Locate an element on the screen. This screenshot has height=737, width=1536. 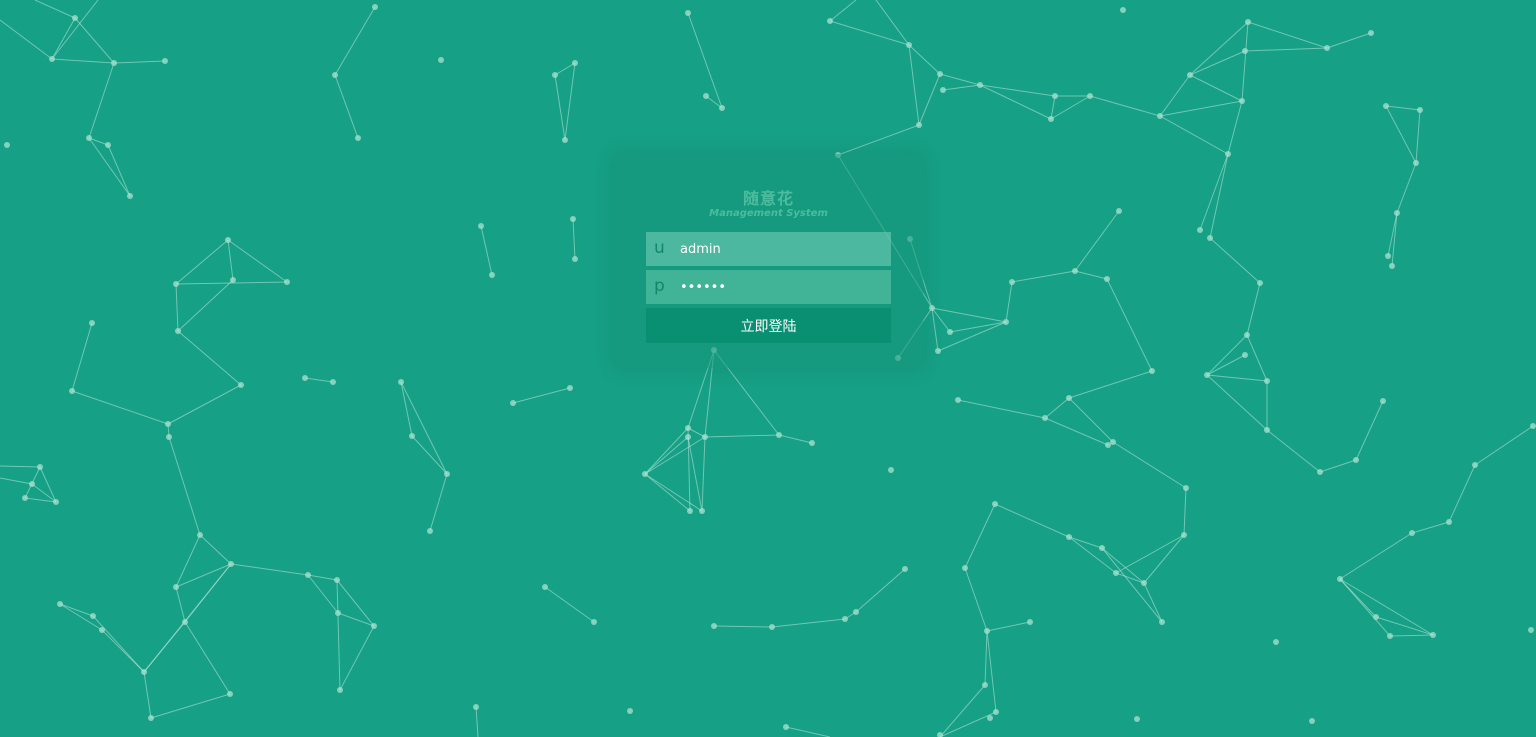
username-prefix-icon: u is located at coordinates (659, 248).